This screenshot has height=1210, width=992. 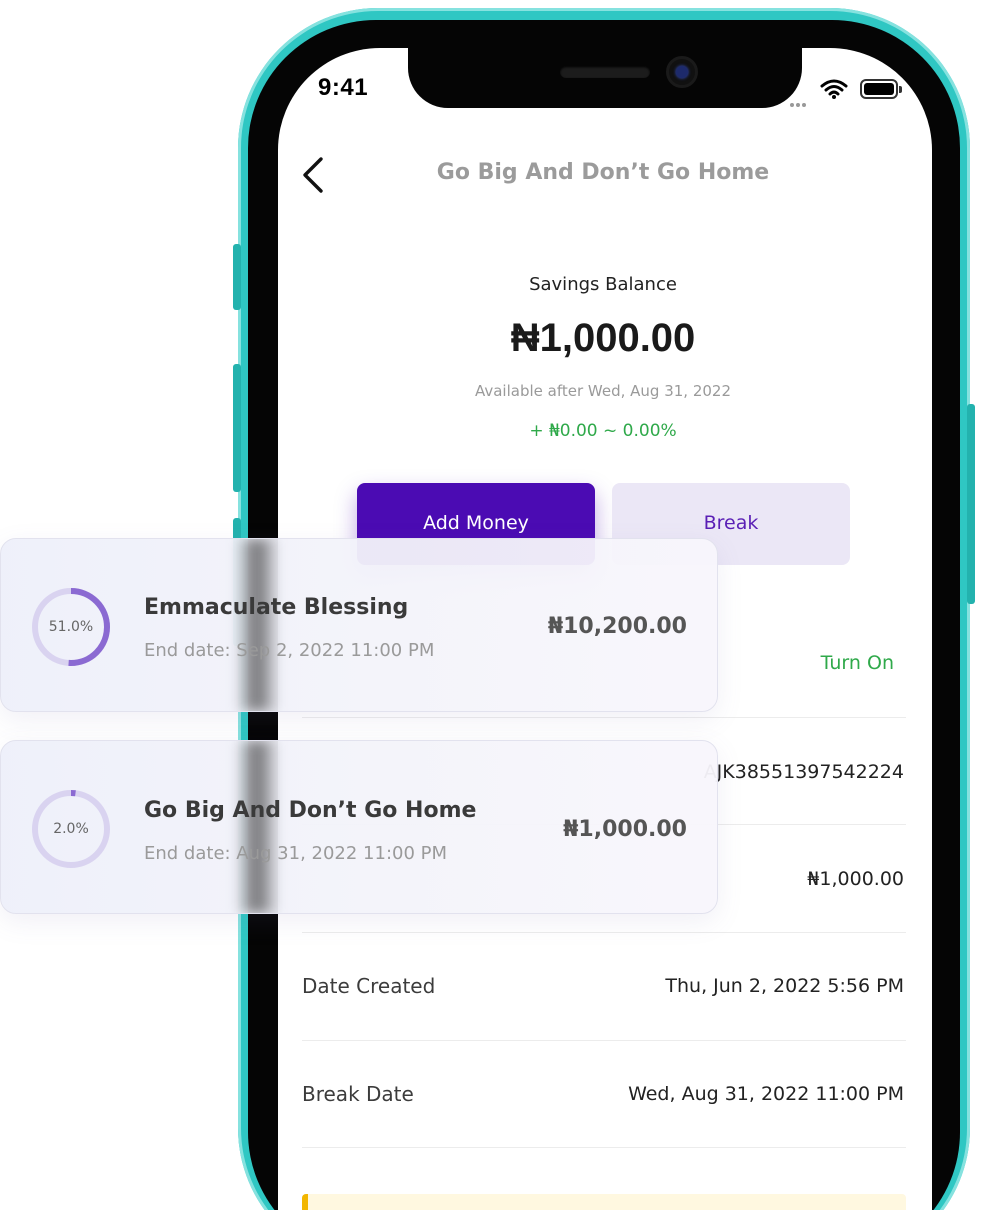 I want to click on available-note: Available after Wed, Aug 31, 2022, so click(x=602, y=391).